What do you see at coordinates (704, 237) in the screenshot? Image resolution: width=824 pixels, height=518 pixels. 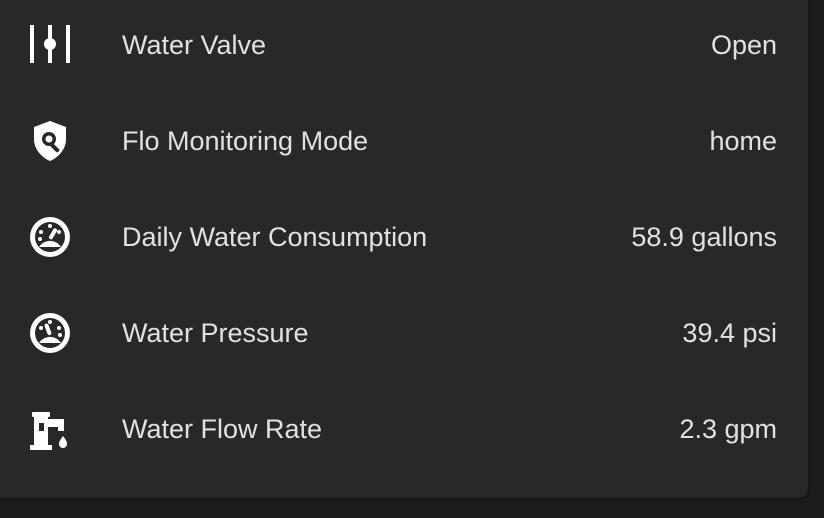 I see `entity-state: 58.9 gallons` at bounding box center [704, 237].